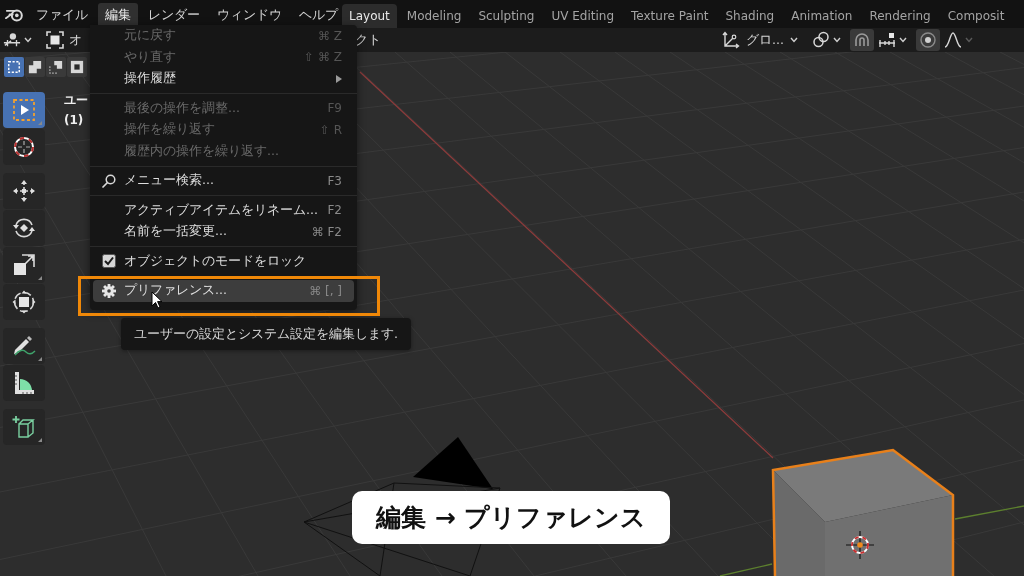 This screenshot has width=1024, height=576. I want to click on square-arrows-ring-icon, so click(24, 302).